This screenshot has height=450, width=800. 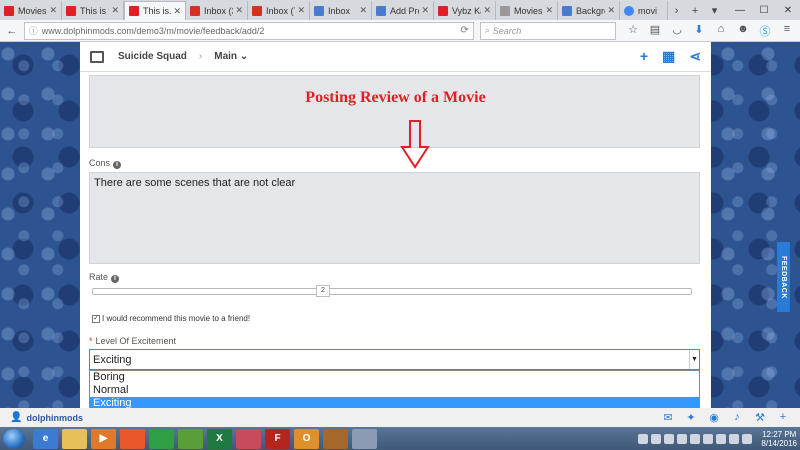 What do you see at coordinates (394, 111) in the screenshot?
I see `pros-textarea` at bounding box center [394, 111].